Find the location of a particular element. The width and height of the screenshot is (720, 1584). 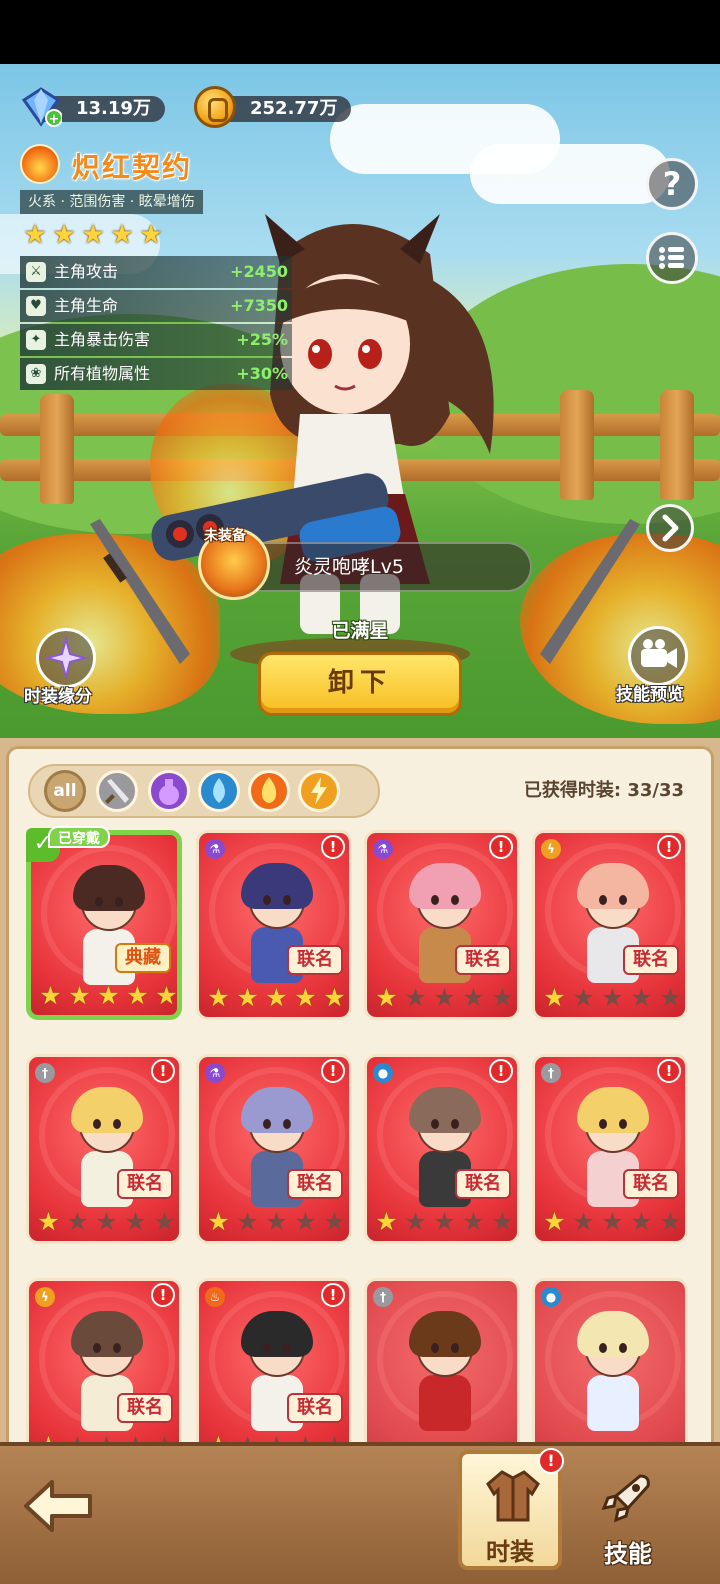

filter-fire is located at coordinates (269, 791).